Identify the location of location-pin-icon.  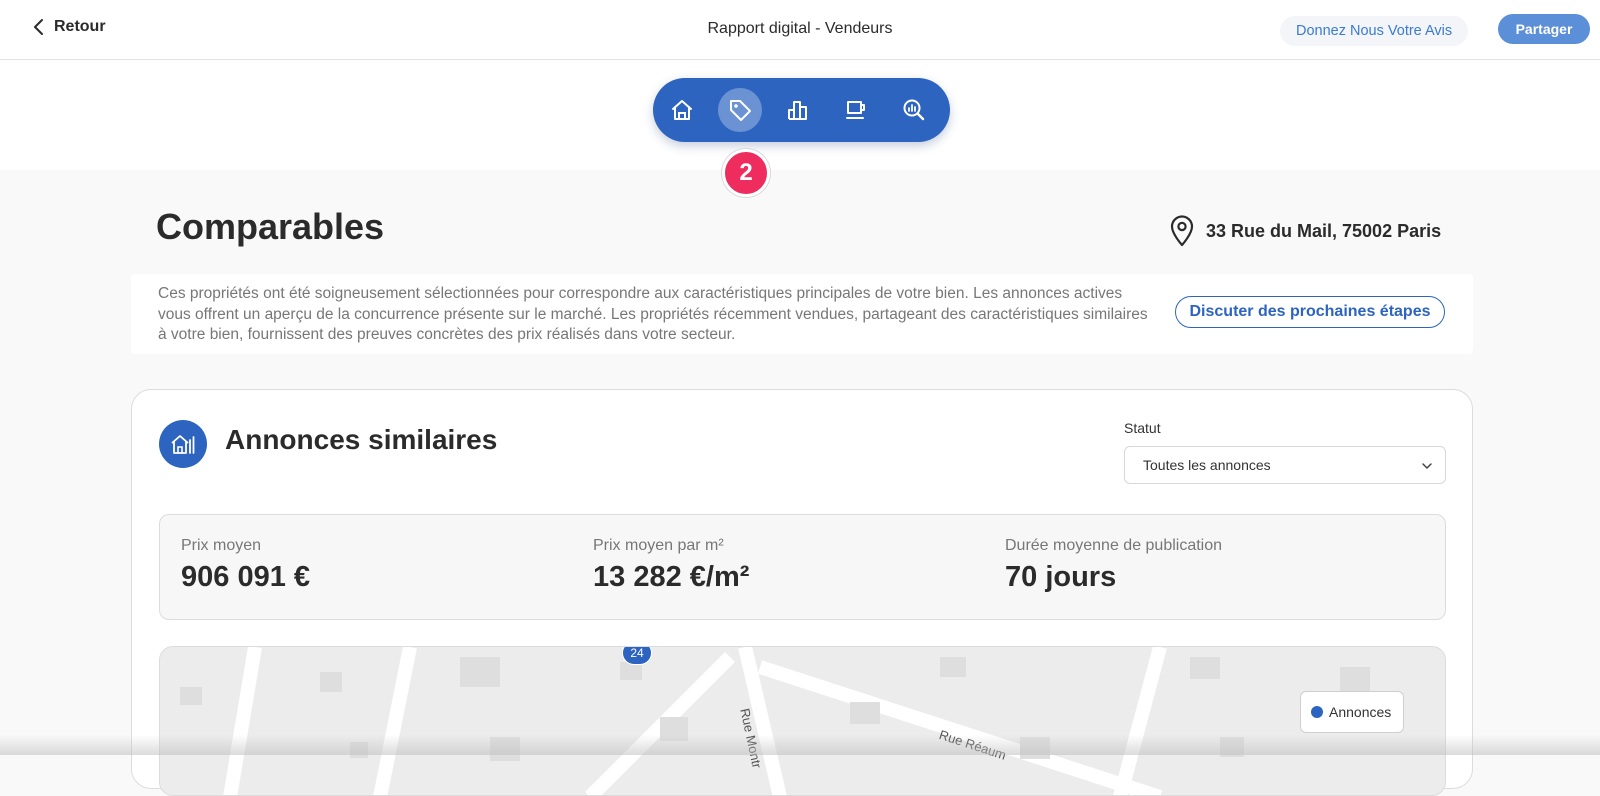
(1182, 231).